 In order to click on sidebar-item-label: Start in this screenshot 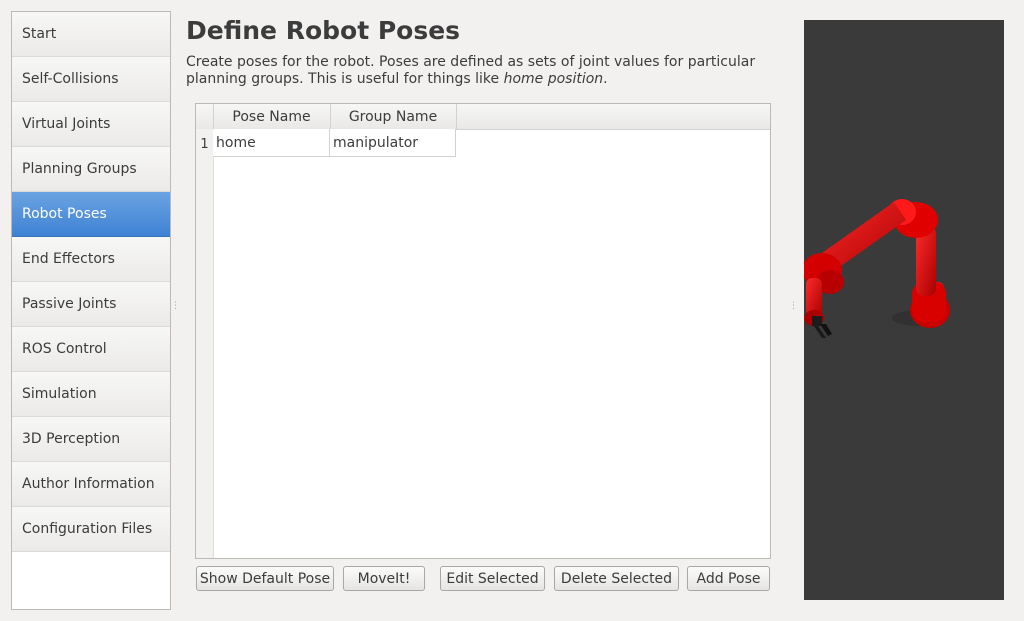, I will do `click(39, 34)`.